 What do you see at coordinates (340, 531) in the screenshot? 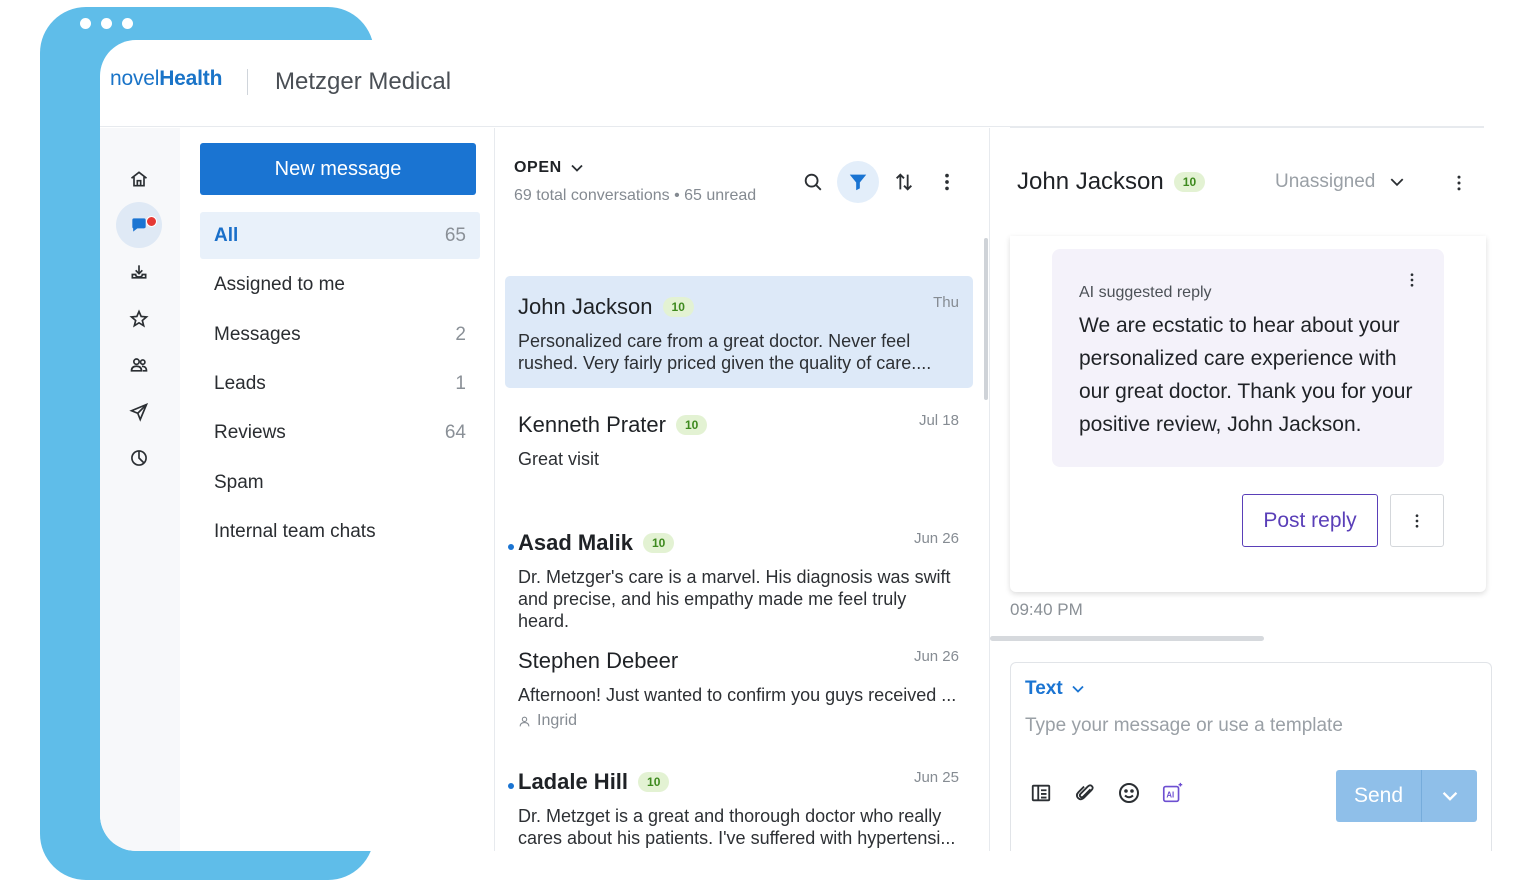
I see `folder-internal-team-chats: Internal team chats` at bounding box center [340, 531].